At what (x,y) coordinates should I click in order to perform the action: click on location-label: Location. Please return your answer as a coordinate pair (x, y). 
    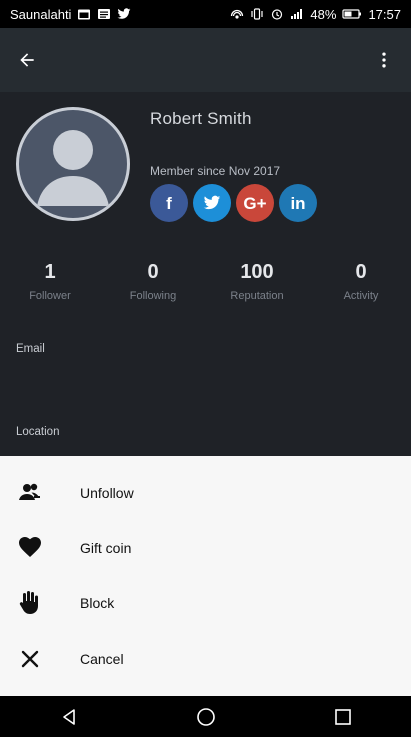
    Looking at the image, I should click on (38, 432).